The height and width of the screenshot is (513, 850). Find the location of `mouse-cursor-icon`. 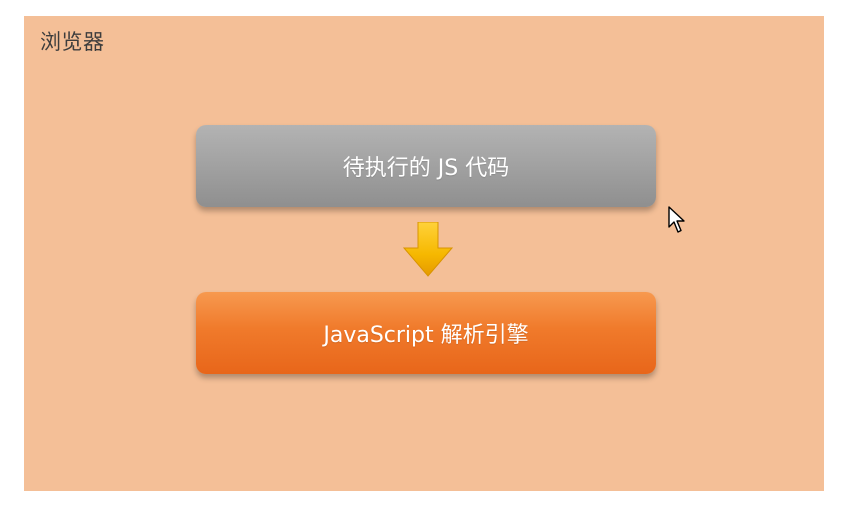

mouse-cursor-icon is located at coordinates (676, 219).